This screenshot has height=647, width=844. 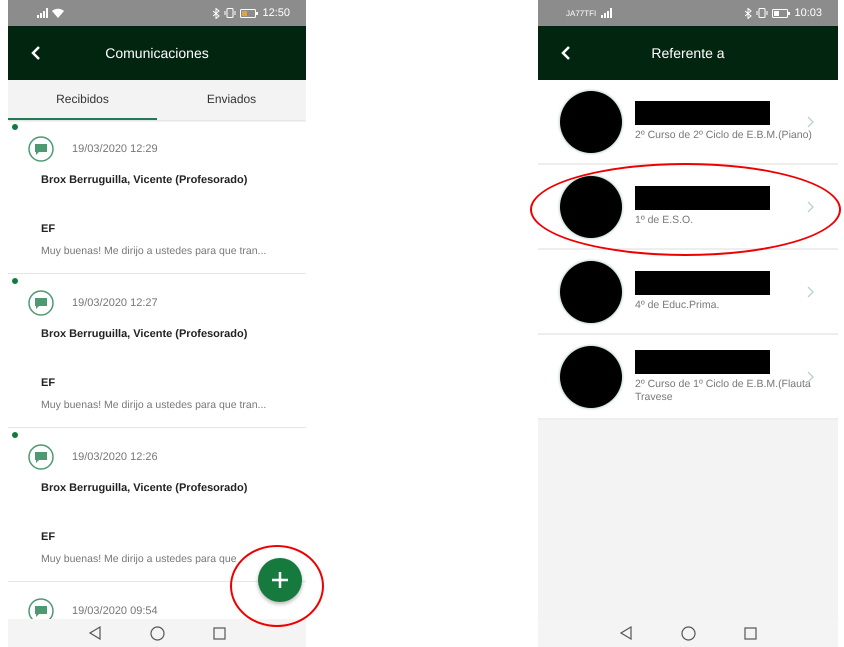 I want to click on course-name: 2º Curso de 2º Ciclo de E.B.M.(Piano), so click(x=724, y=135).